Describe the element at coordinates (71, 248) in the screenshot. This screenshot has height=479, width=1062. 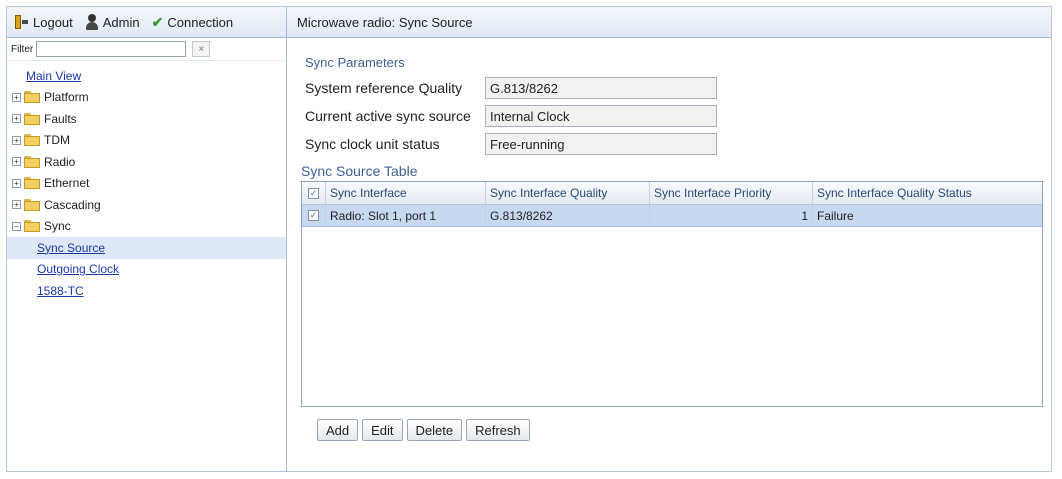
I see `sync-source-link: Sync Source` at that location.